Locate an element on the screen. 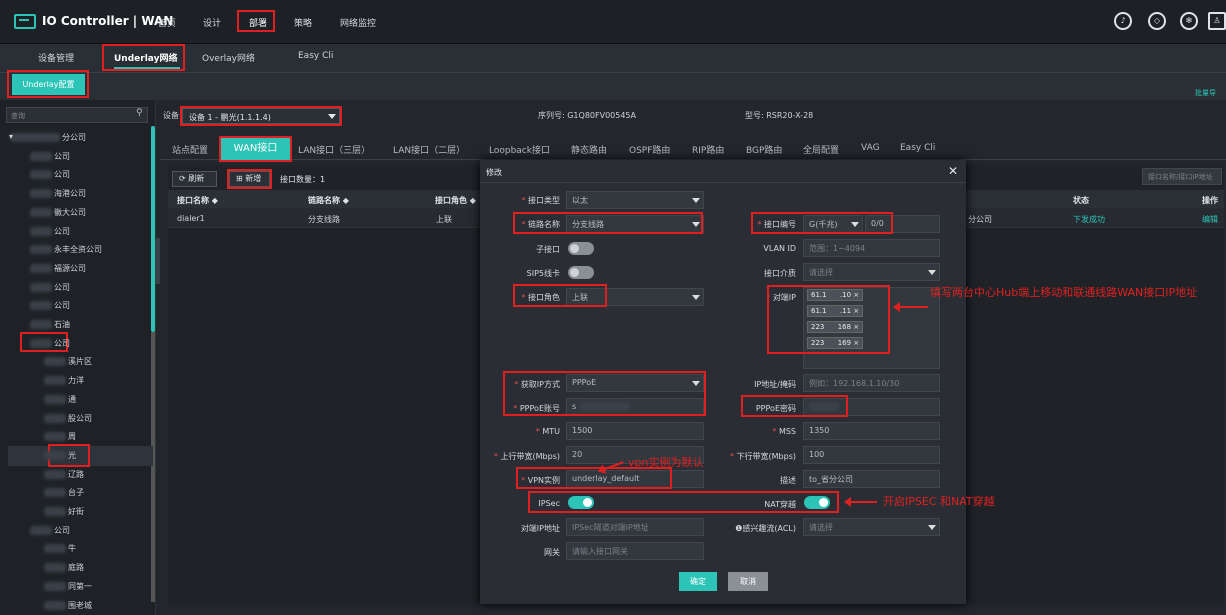 The height and width of the screenshot is (615, 1226). role-select: 上联 is located at coordinates (635, 297).